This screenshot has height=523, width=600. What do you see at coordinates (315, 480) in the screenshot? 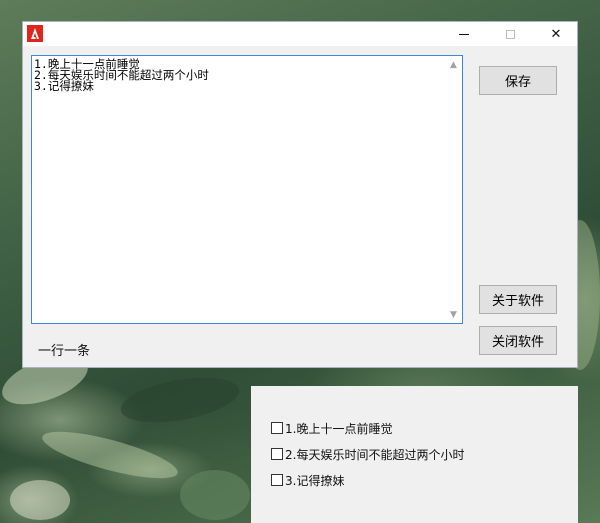
I see `checklist-label: 3.记得撩妹` at bounding box center [315, 480].